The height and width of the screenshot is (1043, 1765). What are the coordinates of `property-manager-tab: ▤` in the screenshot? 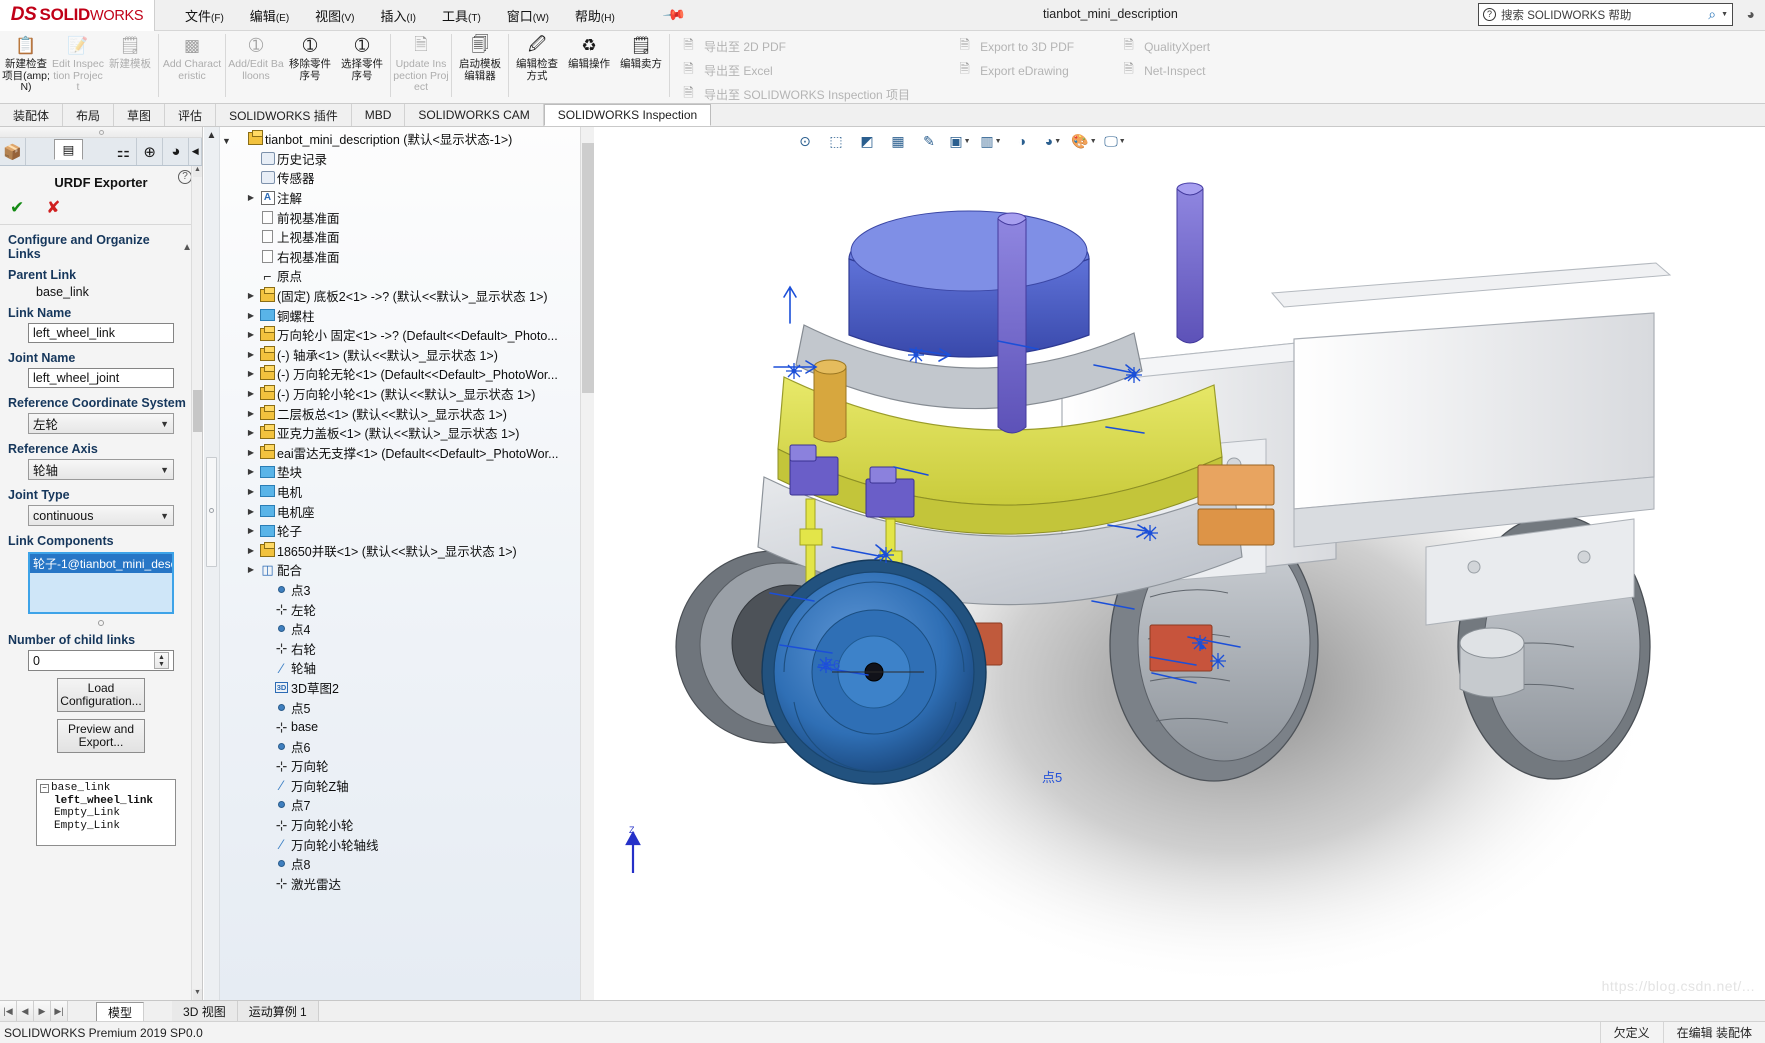 It's located at (68, 149).